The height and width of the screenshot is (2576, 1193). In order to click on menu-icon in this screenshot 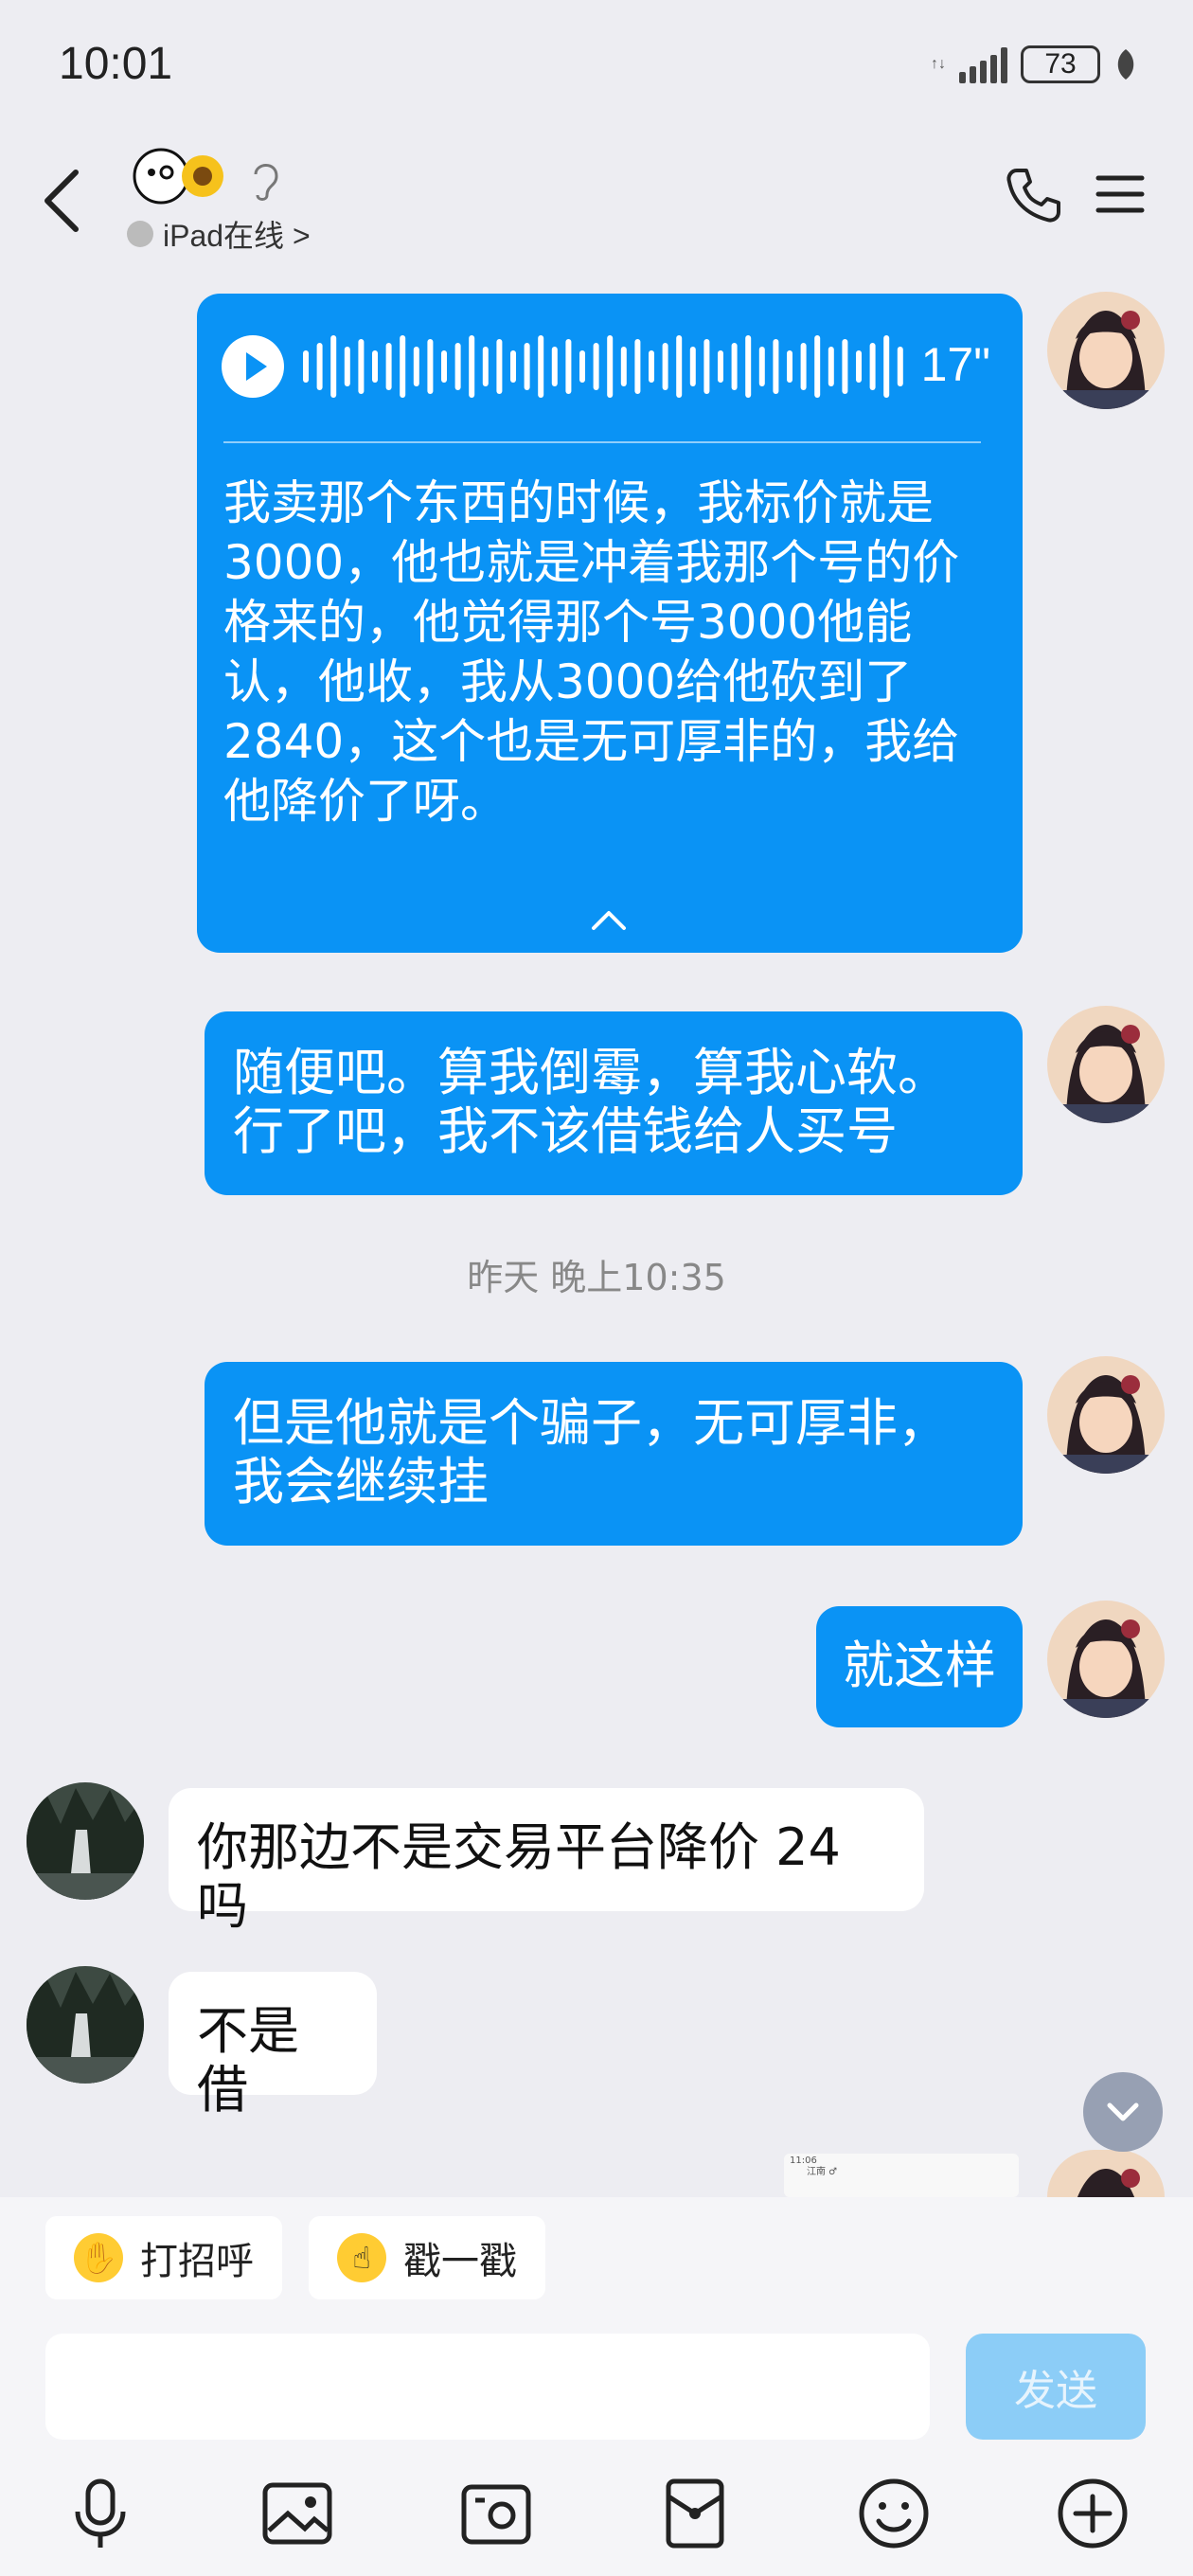, I will do `click(1120, 194)`.